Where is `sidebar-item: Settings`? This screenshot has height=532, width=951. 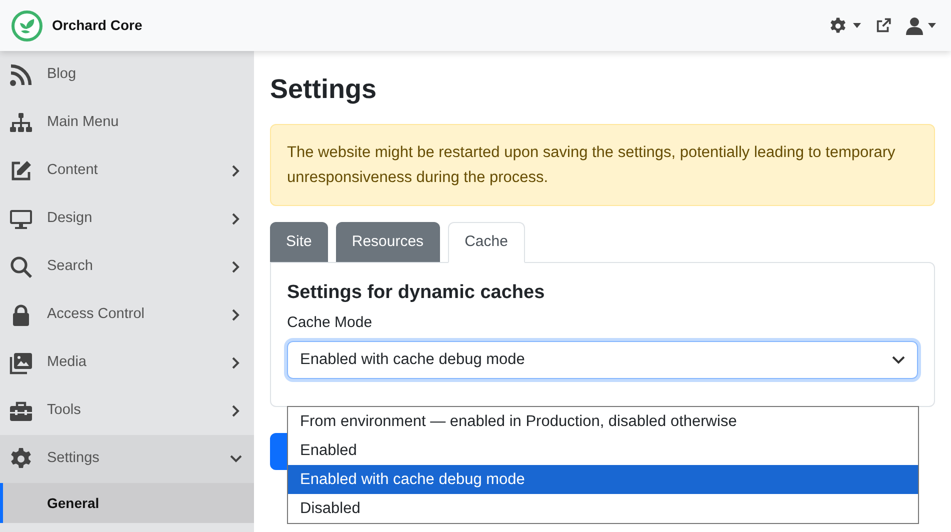
sidebar-item: Settings is located at coordinates (127, 459).